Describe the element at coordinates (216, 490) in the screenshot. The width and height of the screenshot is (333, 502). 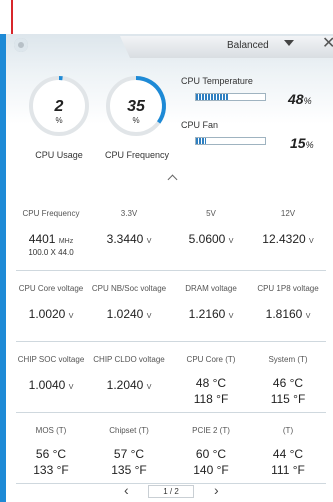
I see `next-page-button: ›` at that location.